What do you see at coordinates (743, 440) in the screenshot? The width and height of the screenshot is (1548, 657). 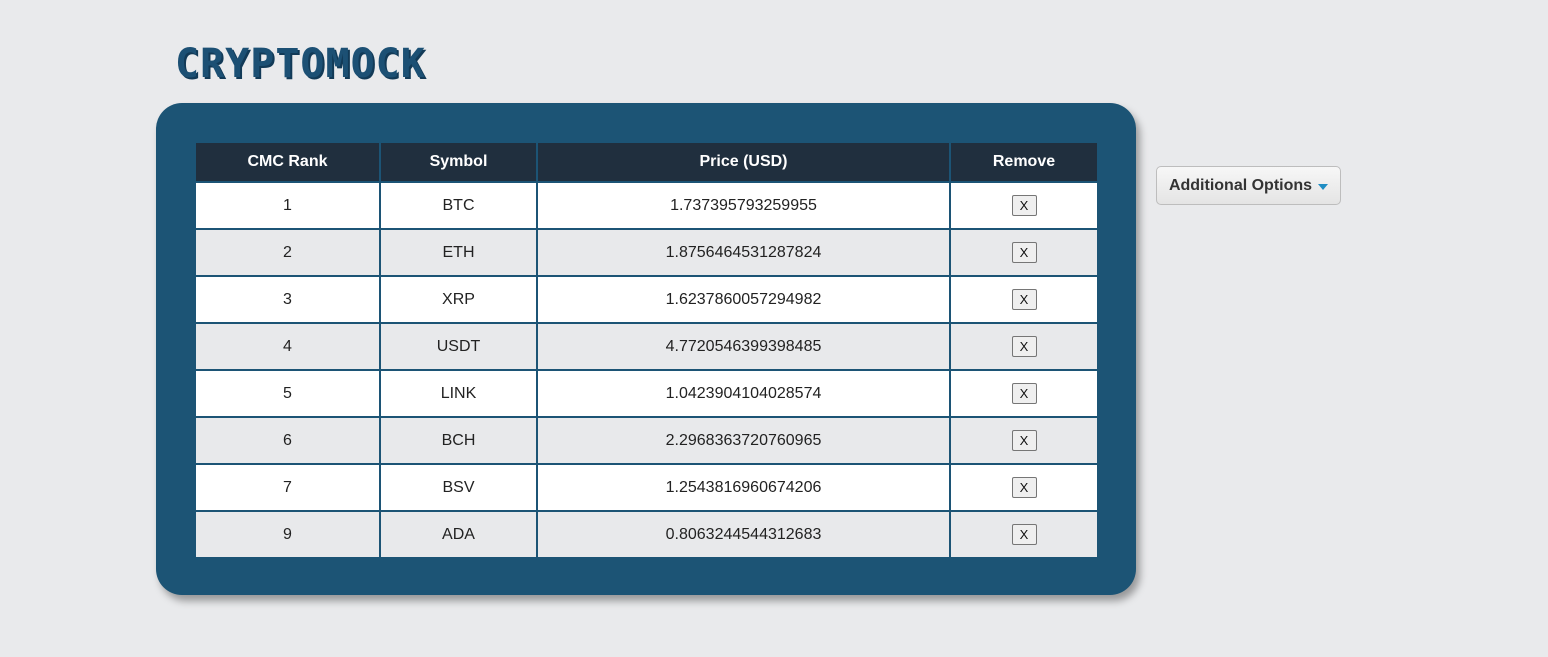 I see `price-cell: 2.2968363720760965` at bounding box center [743, 440].